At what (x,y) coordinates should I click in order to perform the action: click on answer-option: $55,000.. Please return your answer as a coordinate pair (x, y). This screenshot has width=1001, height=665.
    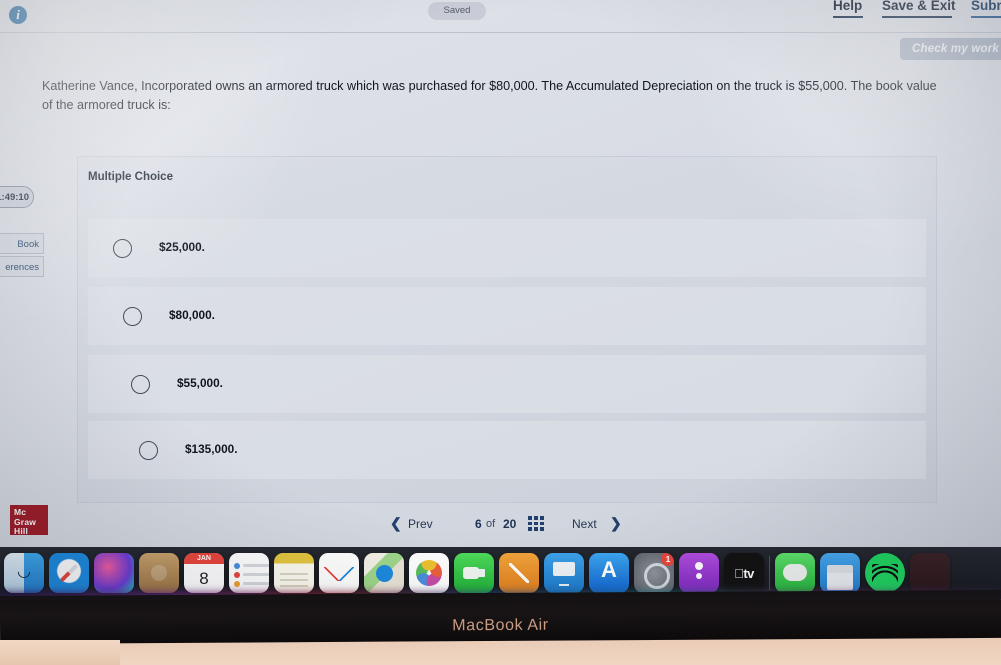
    Looking at the image, I should click on (507, 384).